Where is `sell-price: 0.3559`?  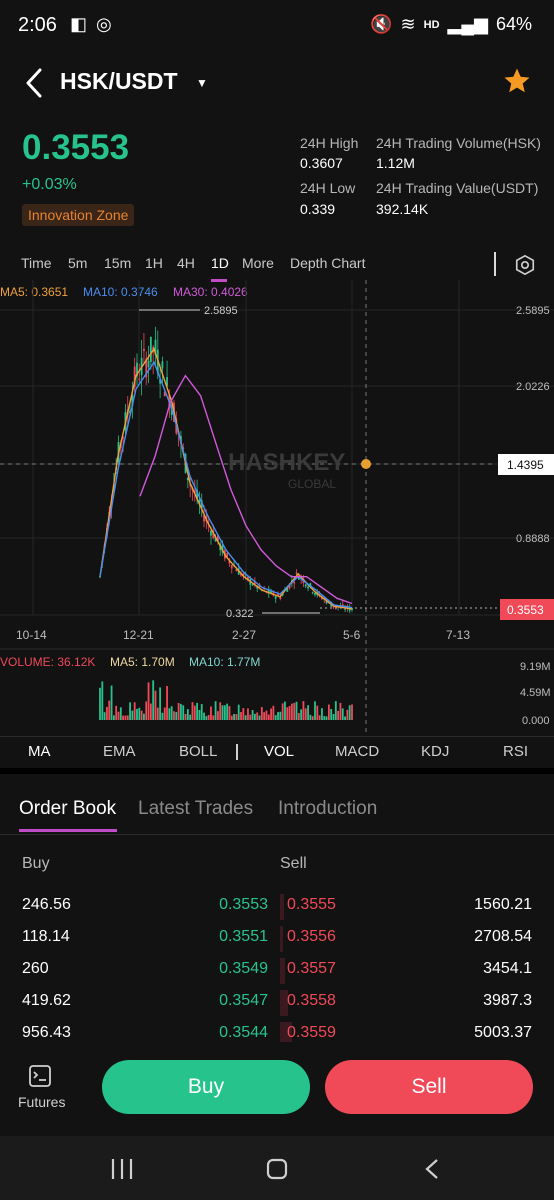 sell-price: 0.3559 is located at coordinates (311, 1032).